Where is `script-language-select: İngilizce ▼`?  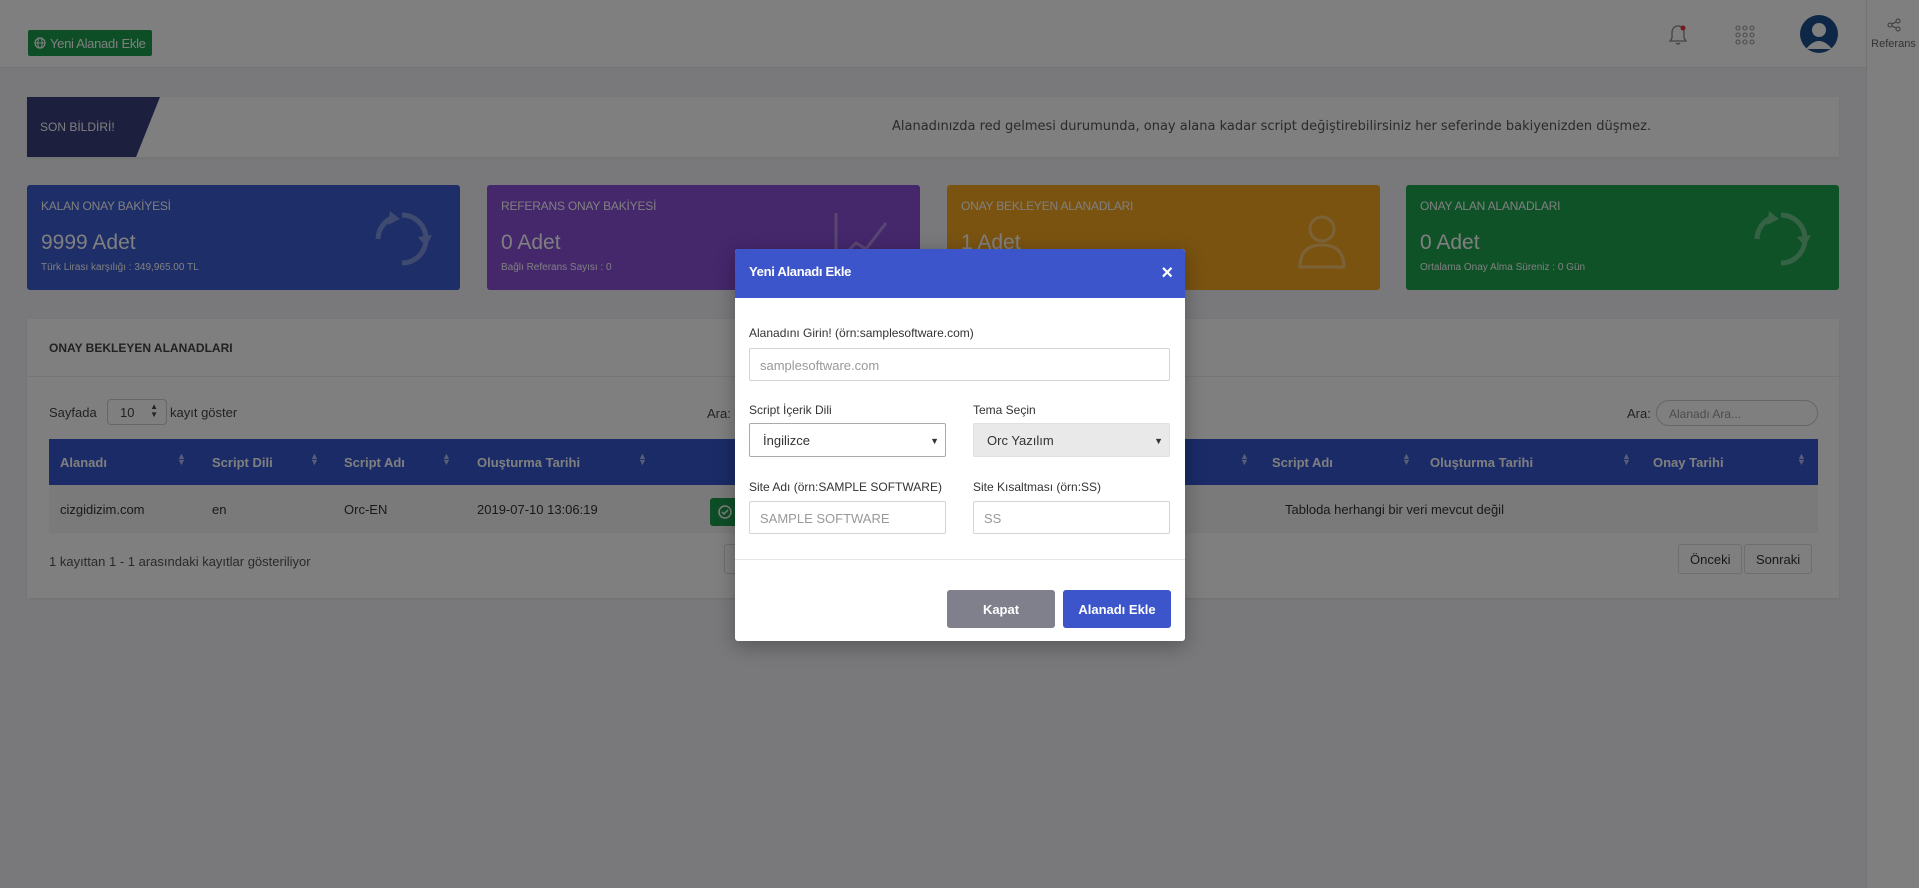 script-language-select: İngilizce ▼ is located at coordinates (847, 440).